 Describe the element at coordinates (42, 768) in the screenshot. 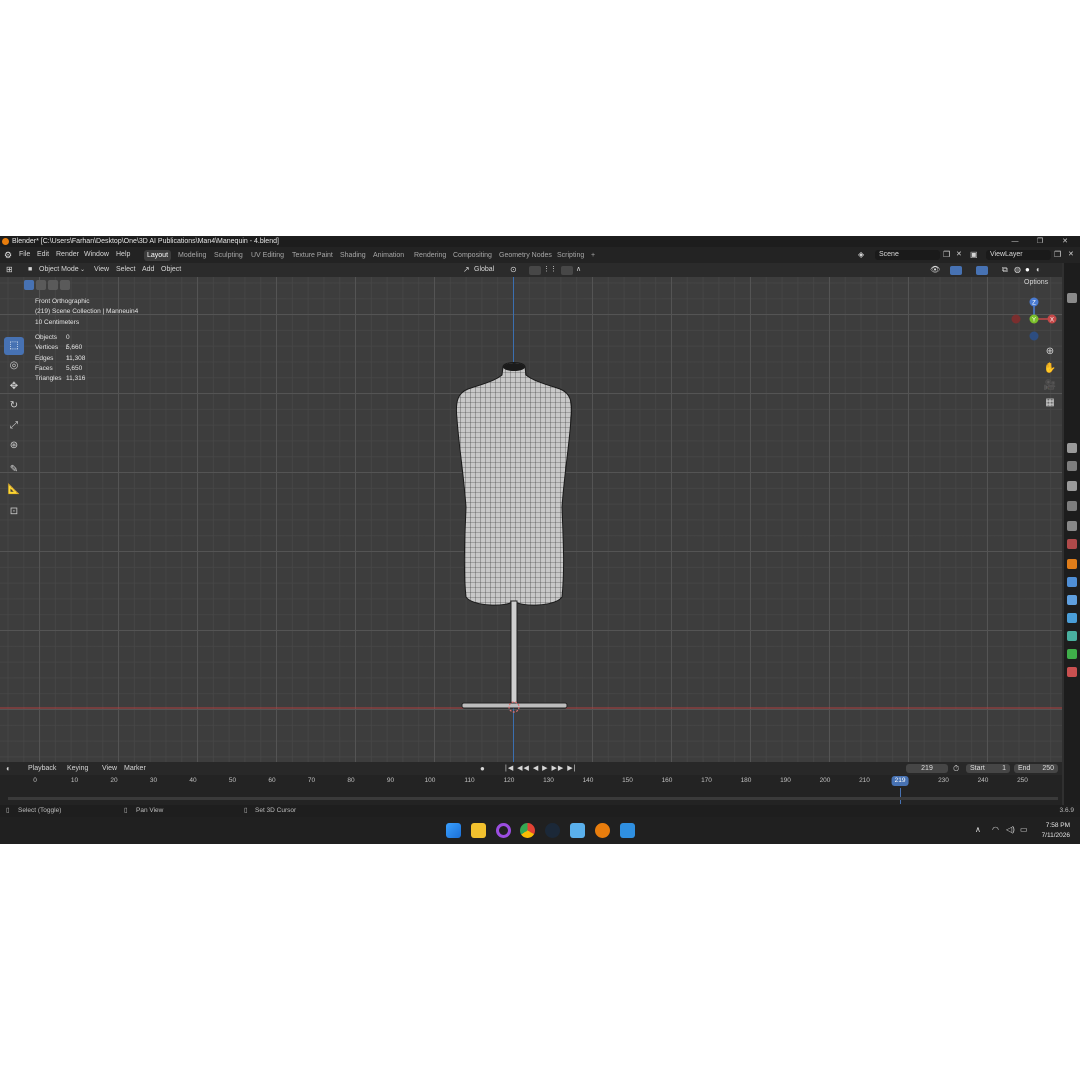

I see `menu-playback: Playback` at that location.